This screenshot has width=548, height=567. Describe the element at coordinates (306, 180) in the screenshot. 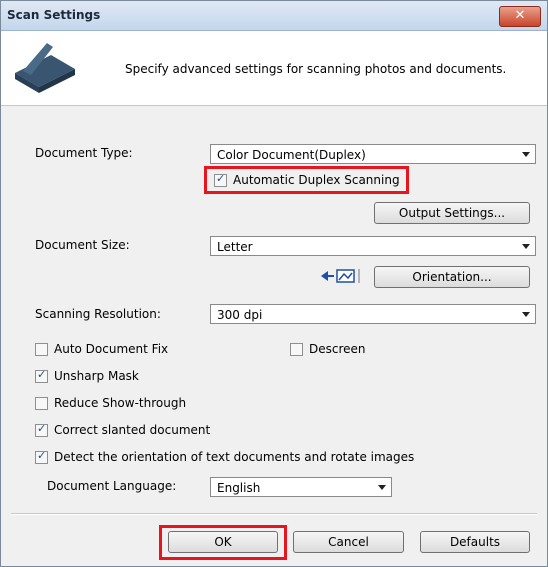

I see `duplex-highlight` at that location.